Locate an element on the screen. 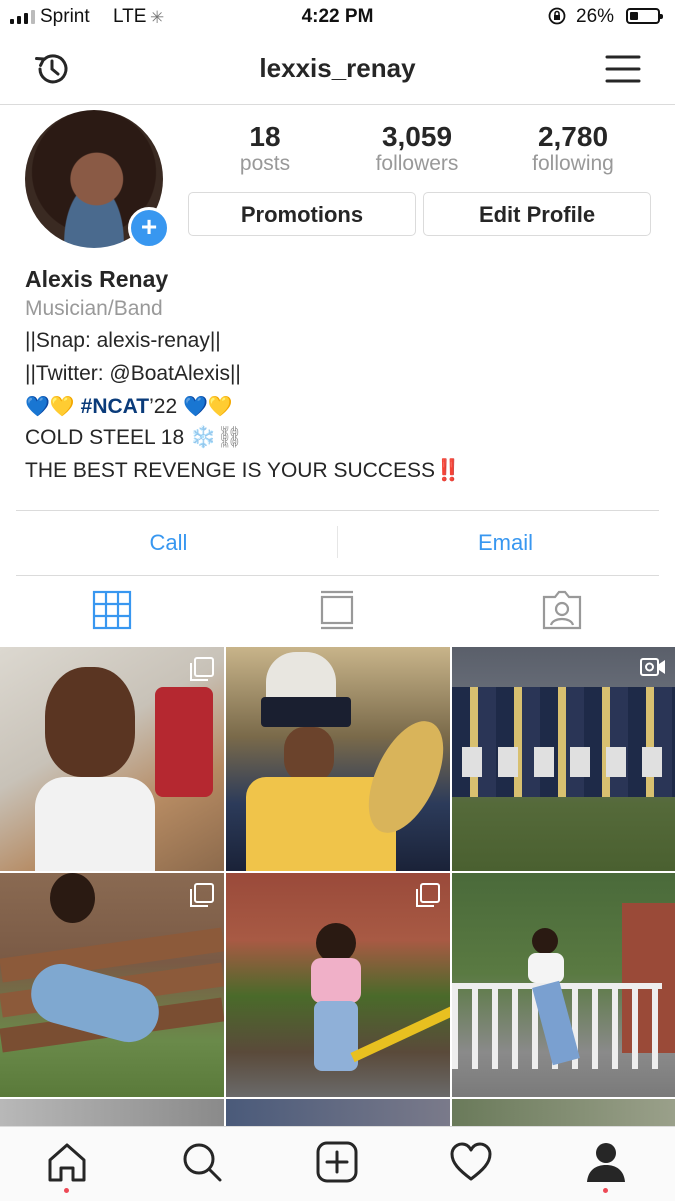  promotions-button: Promotions is located at coordinates (302, 214).